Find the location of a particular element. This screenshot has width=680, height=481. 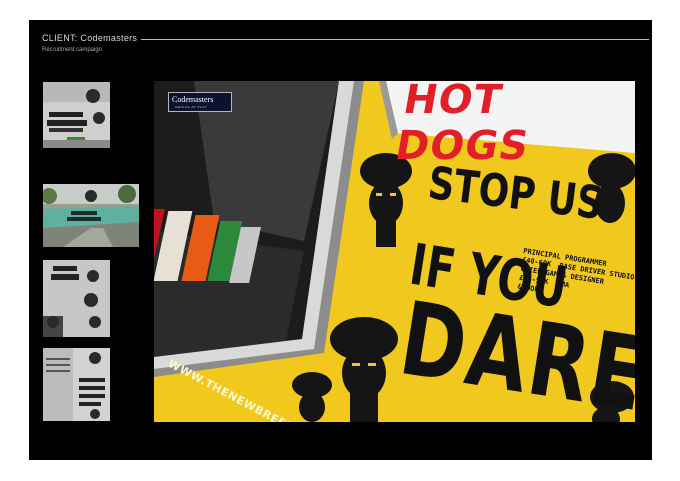

client-title: CLIENT: Codemasters is located at coordinates (90, 38).